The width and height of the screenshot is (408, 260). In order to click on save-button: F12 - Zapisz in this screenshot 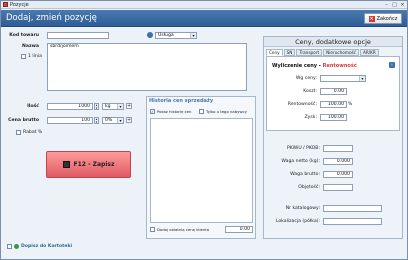, I will do `click(88, 164)`.